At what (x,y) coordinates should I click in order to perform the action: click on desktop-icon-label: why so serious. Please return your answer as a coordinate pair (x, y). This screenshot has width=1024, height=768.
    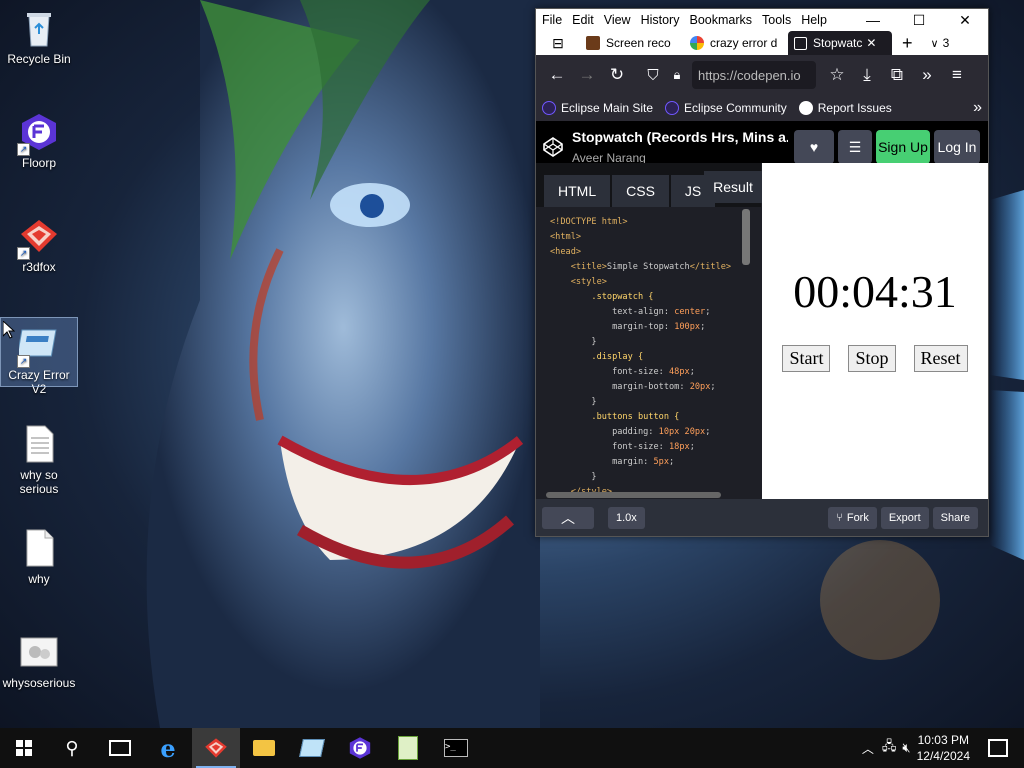
    Looking at the image, I should click on (39, 482).